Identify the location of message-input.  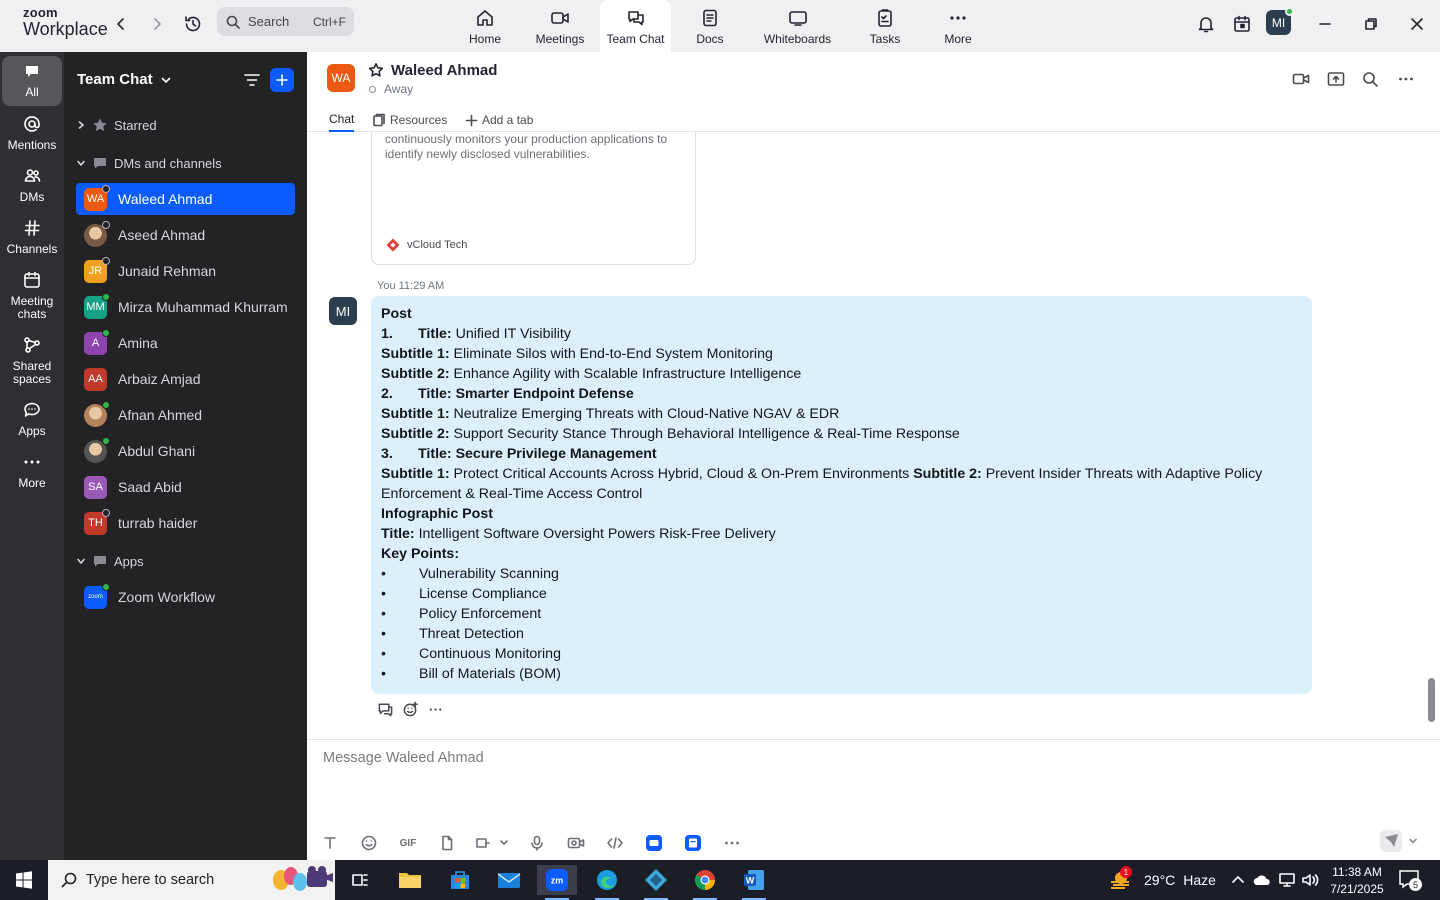
(773, 758).